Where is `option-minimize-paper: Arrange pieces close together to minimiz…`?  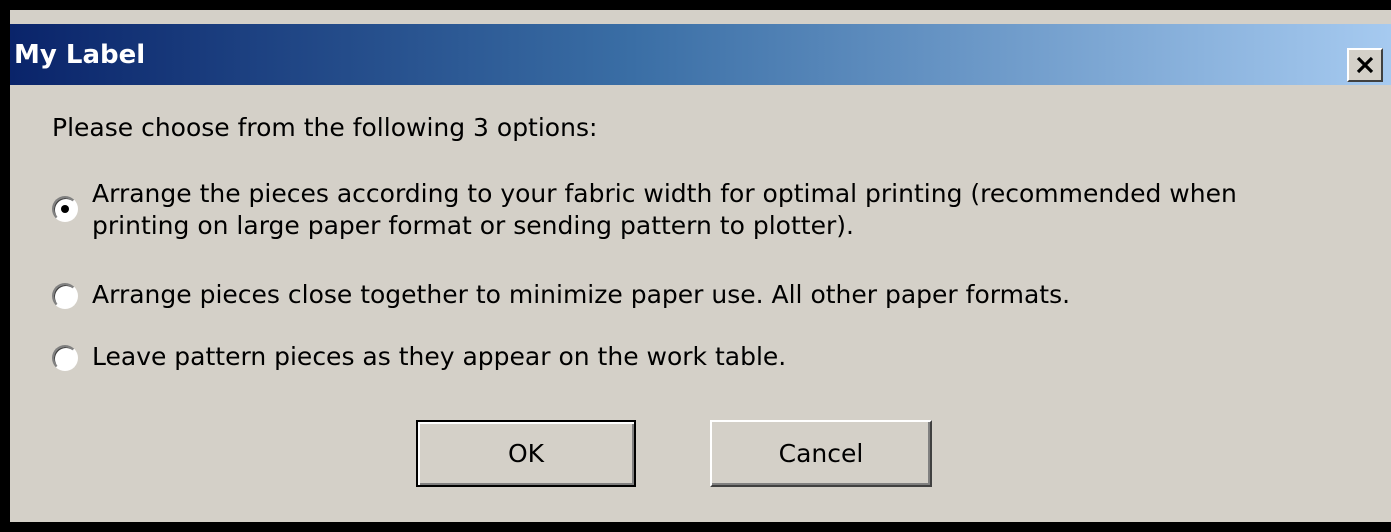
option-minimize-paper: Arrange pieces close together to minimiz… is located at coordinates (561, 295).